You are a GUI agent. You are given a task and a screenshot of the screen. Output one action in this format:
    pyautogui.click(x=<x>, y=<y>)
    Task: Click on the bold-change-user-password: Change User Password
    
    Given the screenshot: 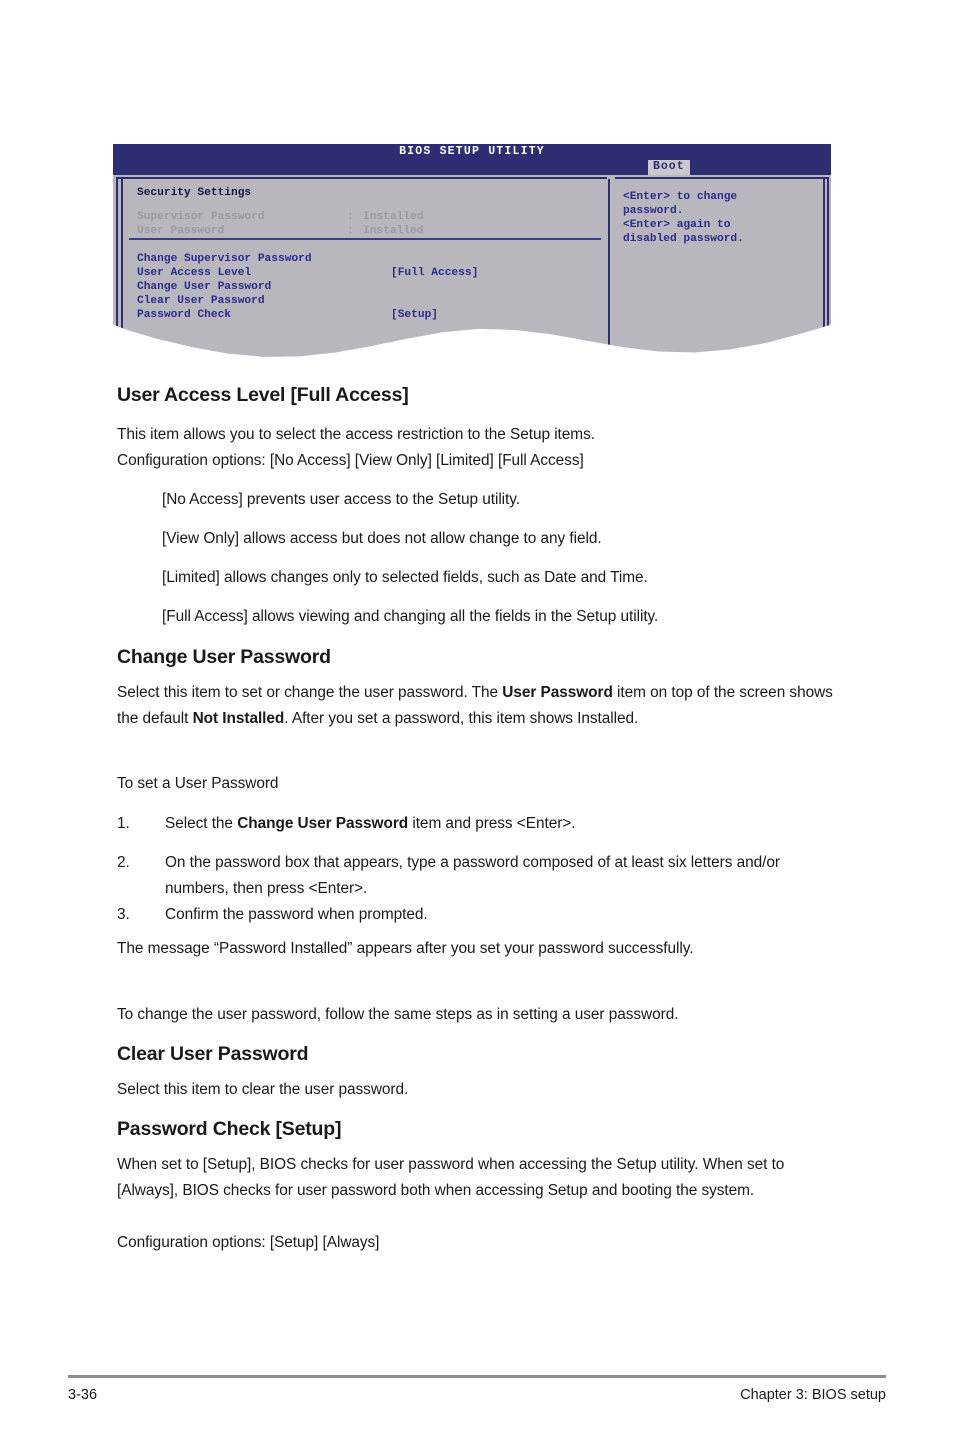 What is the action you would take?
    pyautogui.click(x=323, y=823)
    